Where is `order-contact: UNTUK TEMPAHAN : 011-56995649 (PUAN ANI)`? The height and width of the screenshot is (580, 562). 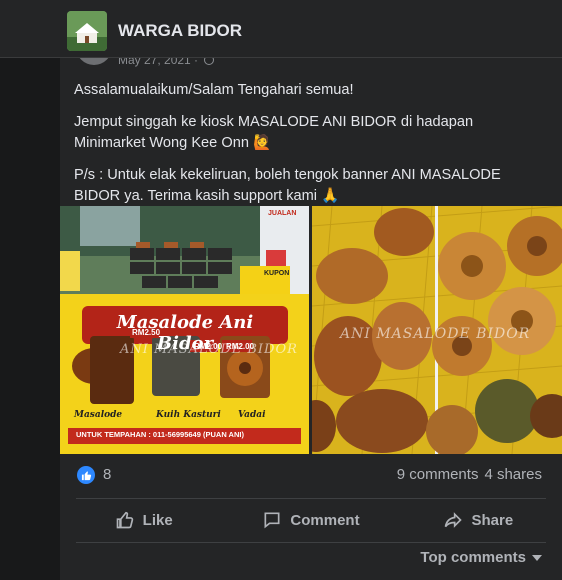 order-contact: UNTUK TEMPAHAN : 011-56995649 (PUAN ANI) is located at coordinates (160, 434).